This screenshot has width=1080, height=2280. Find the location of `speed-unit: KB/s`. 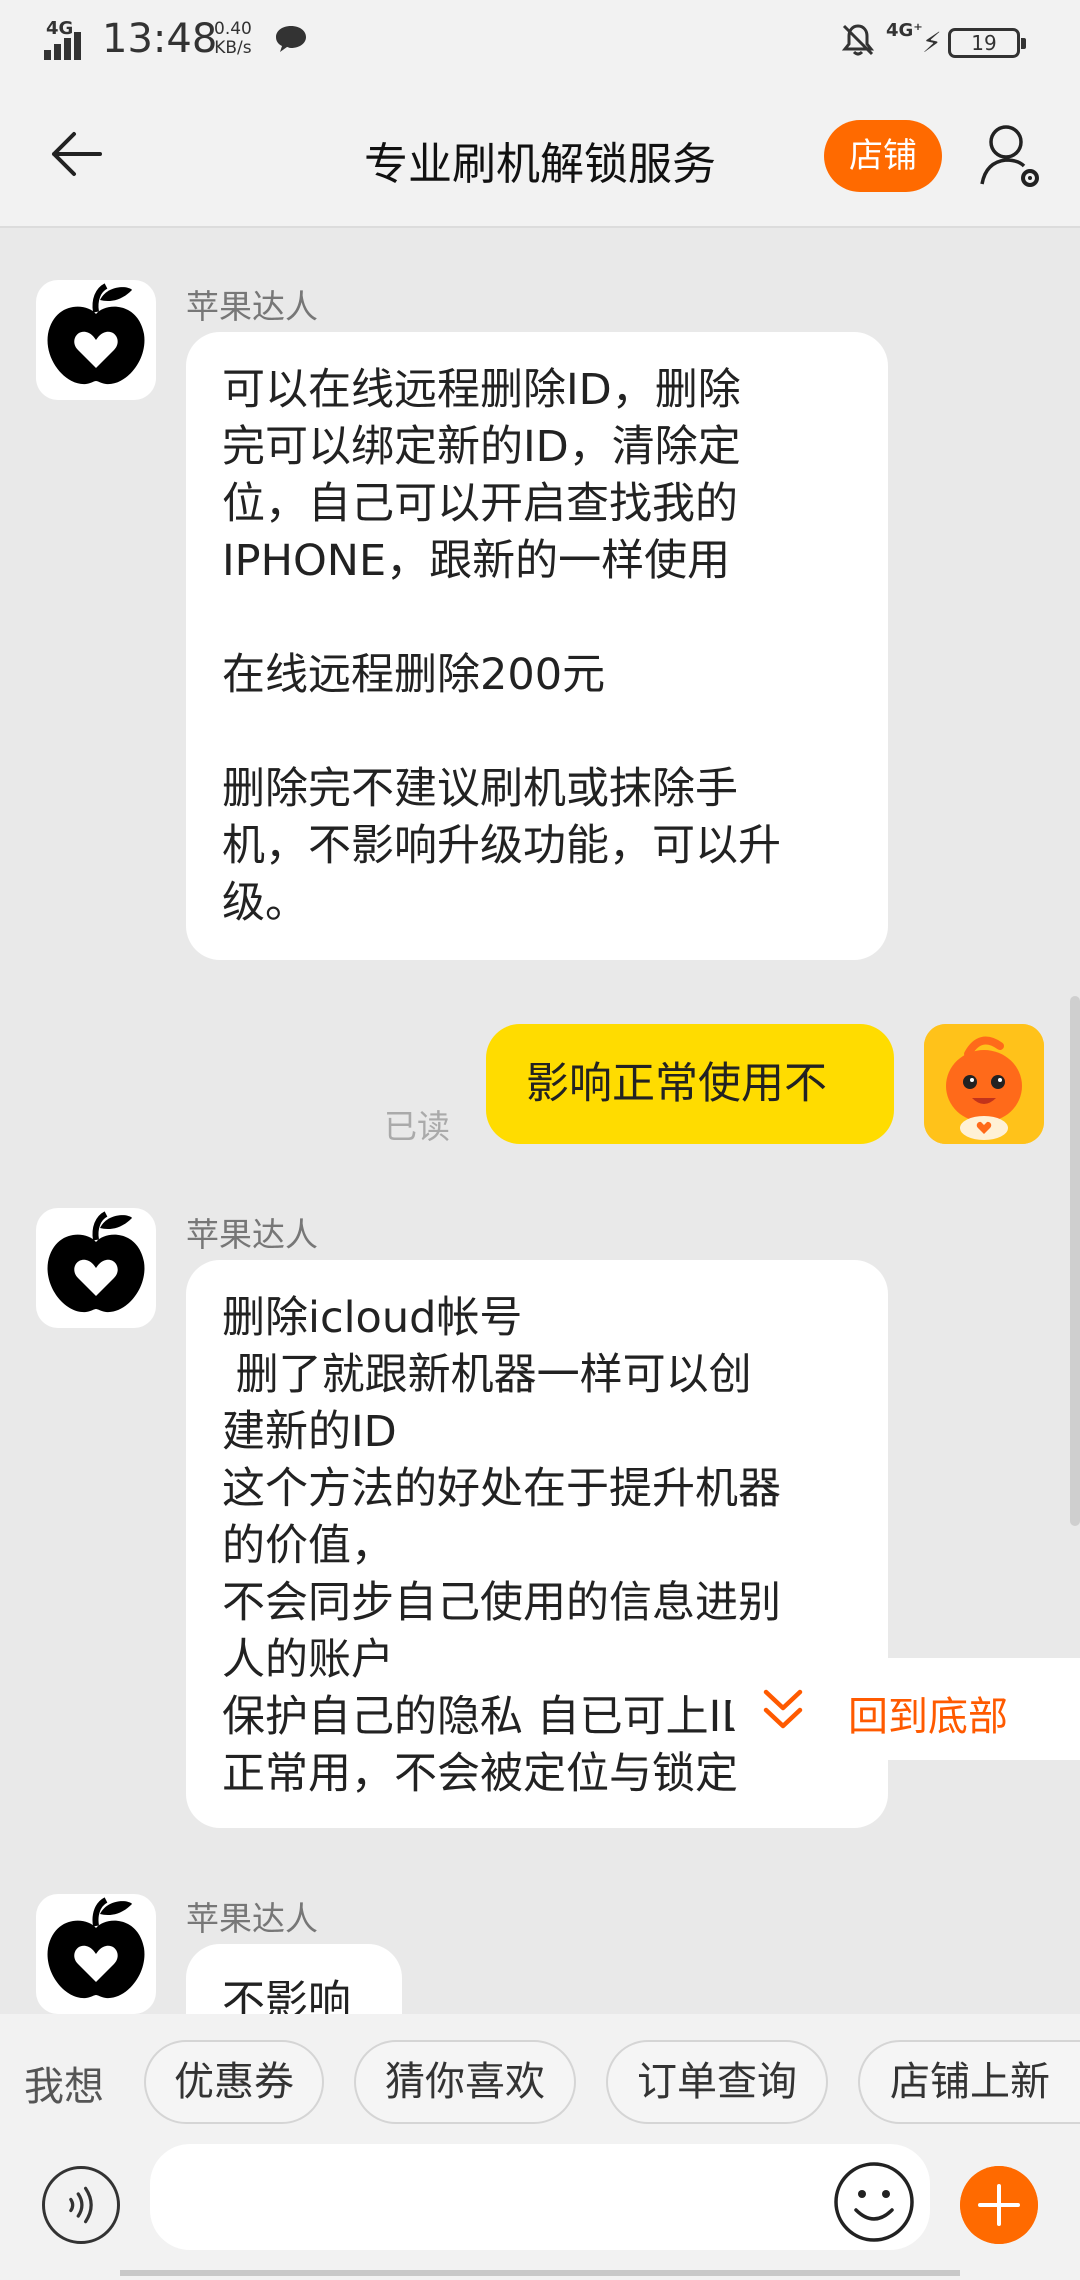

speed-unit: KB/s is located at coordinates (233, 48).